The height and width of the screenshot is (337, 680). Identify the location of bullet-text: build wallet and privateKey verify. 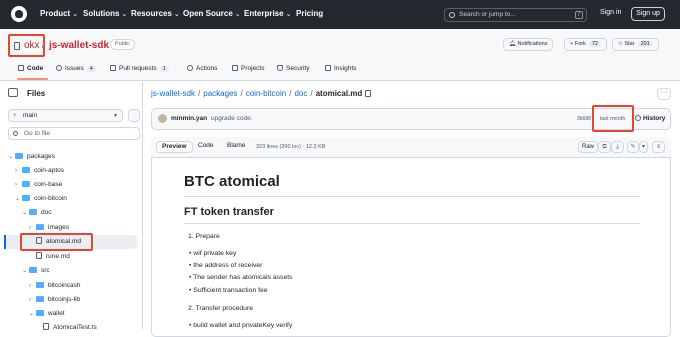
(243, 325).